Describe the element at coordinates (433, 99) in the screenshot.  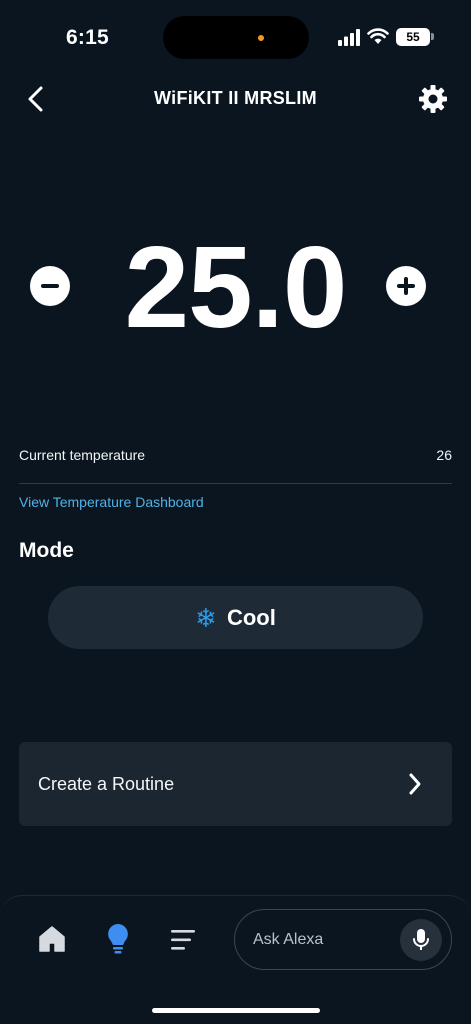
I see `gear-icon` at that location.